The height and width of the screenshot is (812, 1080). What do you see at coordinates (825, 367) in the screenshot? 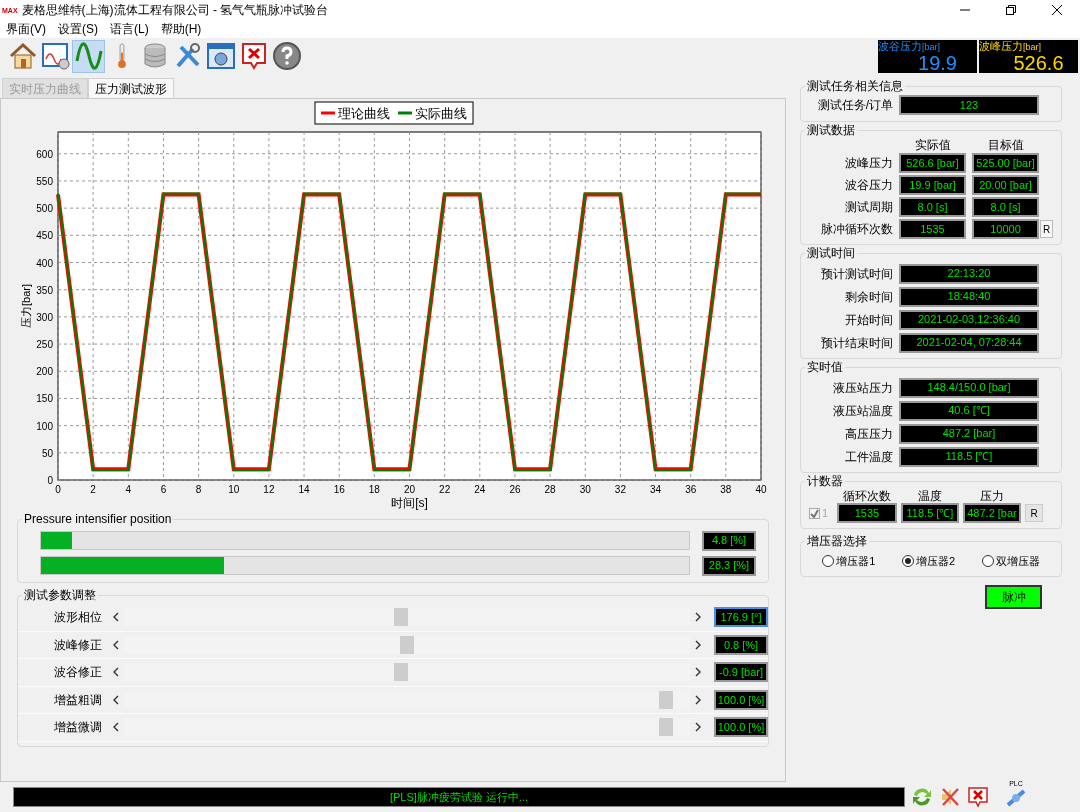
I see `group-title: 实时值` at bounding box center [825, 367].